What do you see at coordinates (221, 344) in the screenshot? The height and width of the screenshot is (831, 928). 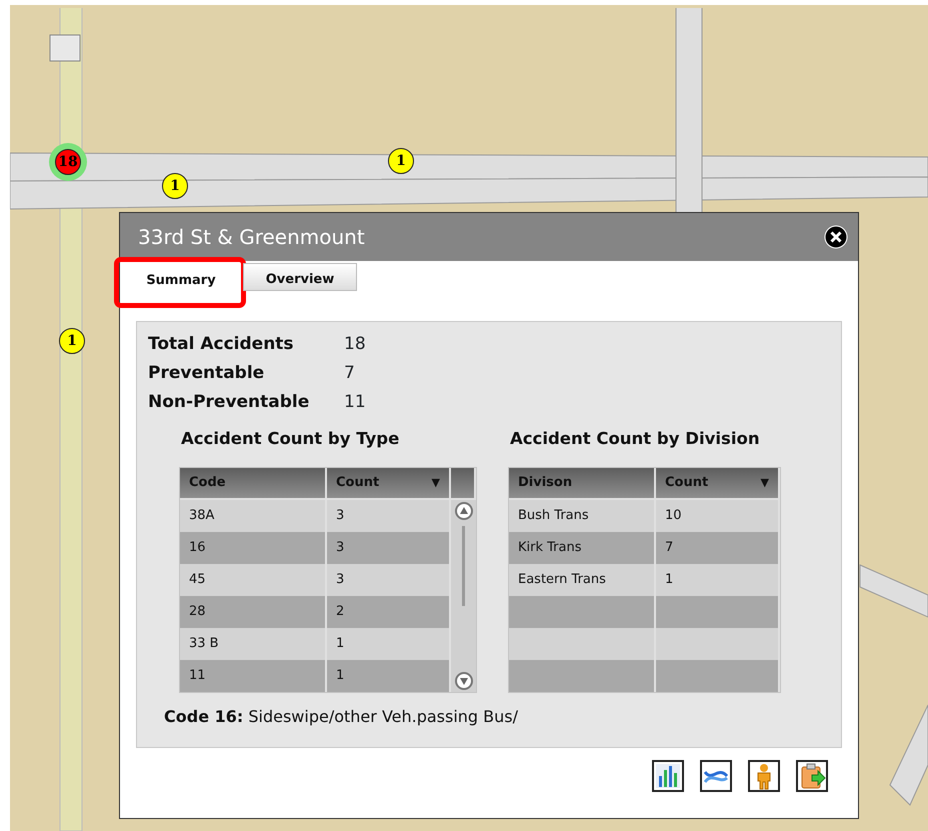 I see `stat-label: Total Accidents` at bounding box center [221, 344].